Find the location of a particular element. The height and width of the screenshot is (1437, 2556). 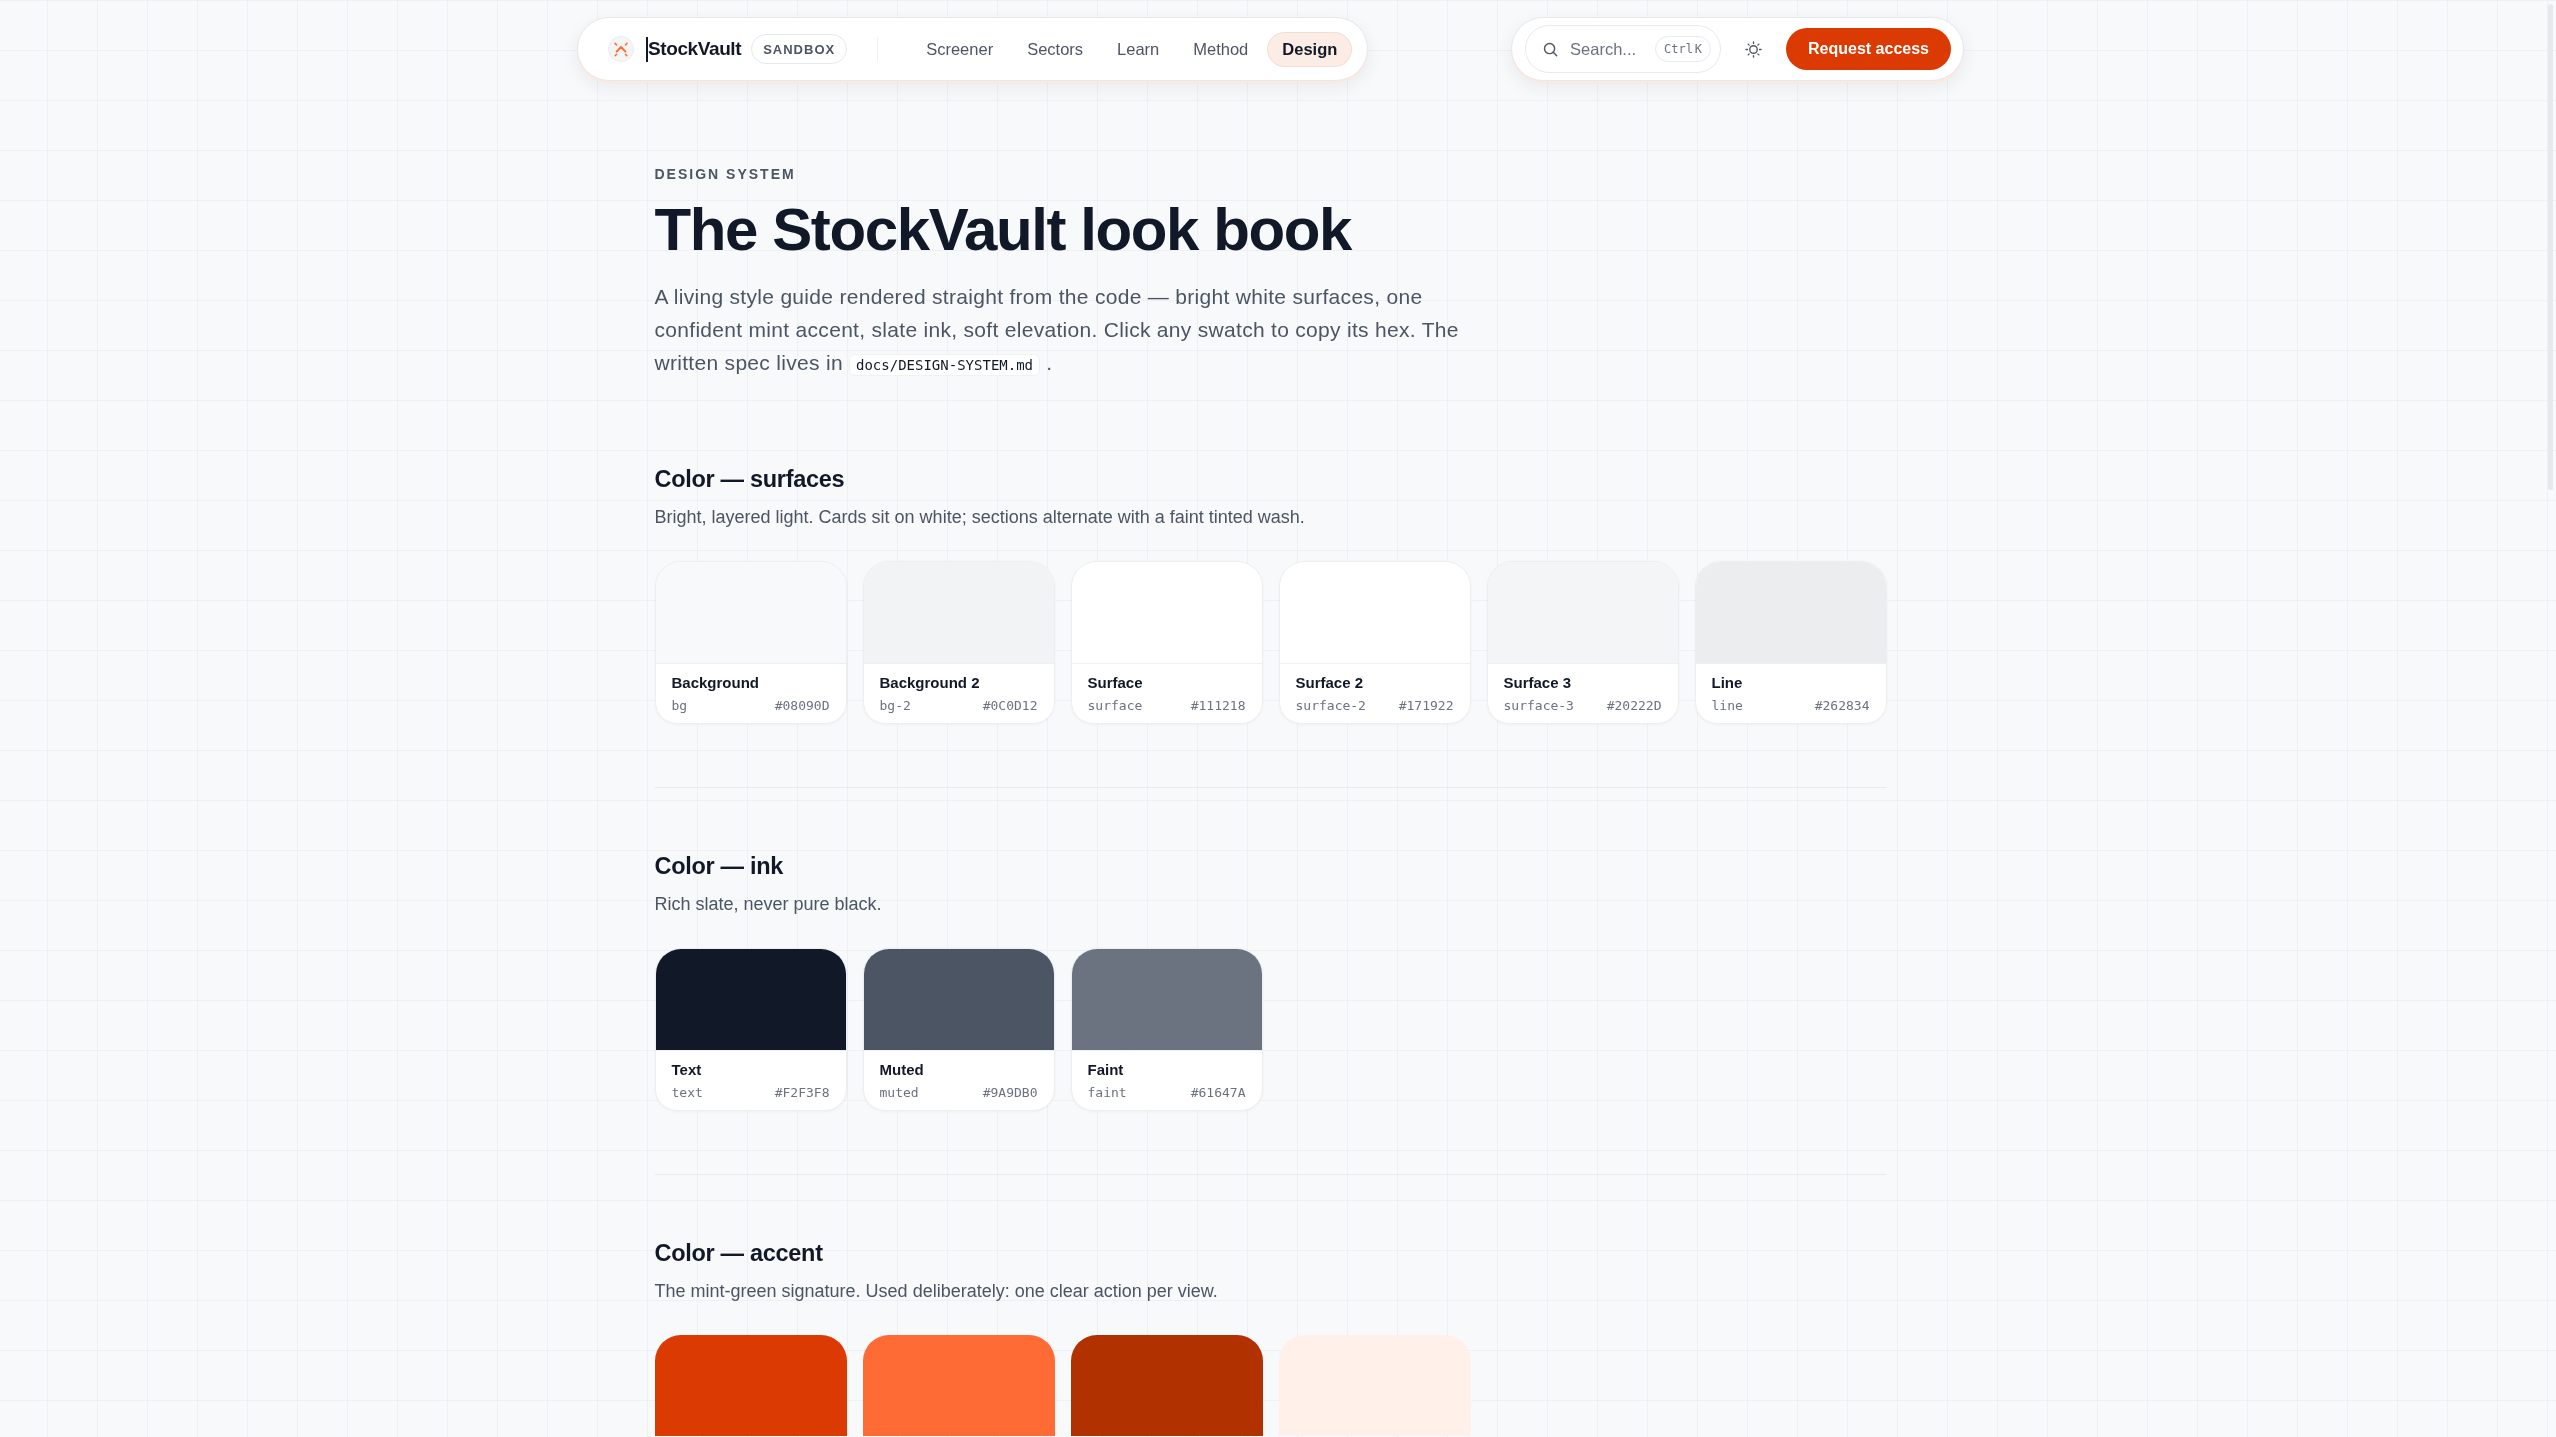

nav-link: Screener is located at coordinates (960, 49).